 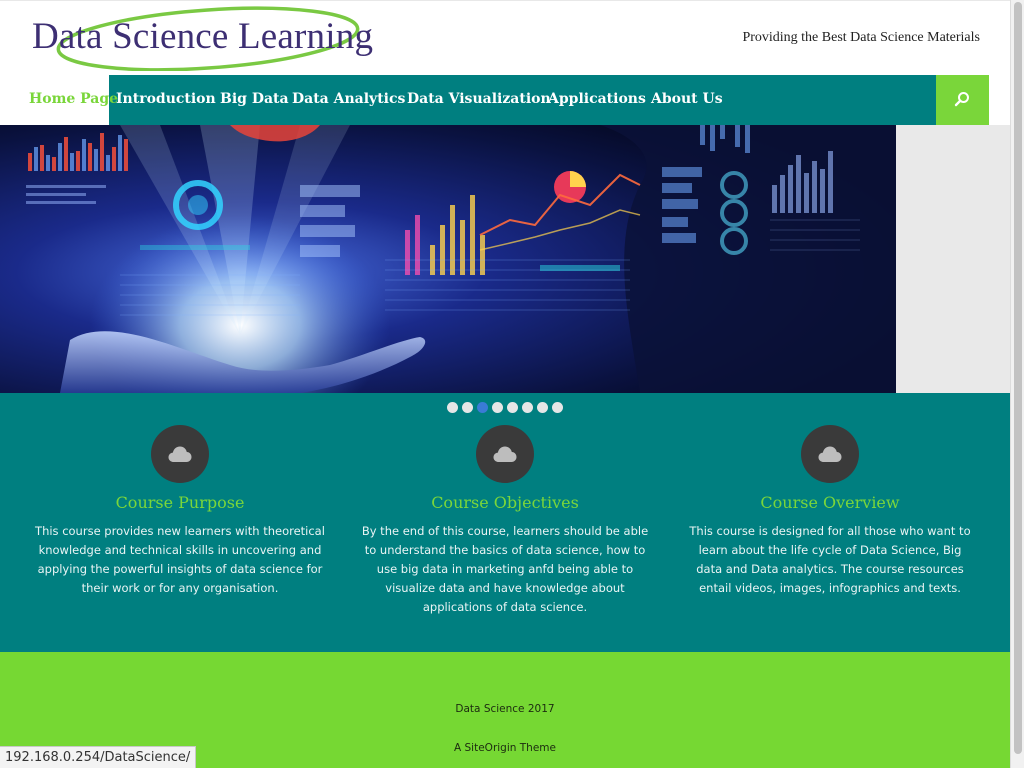 I want to click on nav-item-introduction: Introduction, so click(x=166, y=100).